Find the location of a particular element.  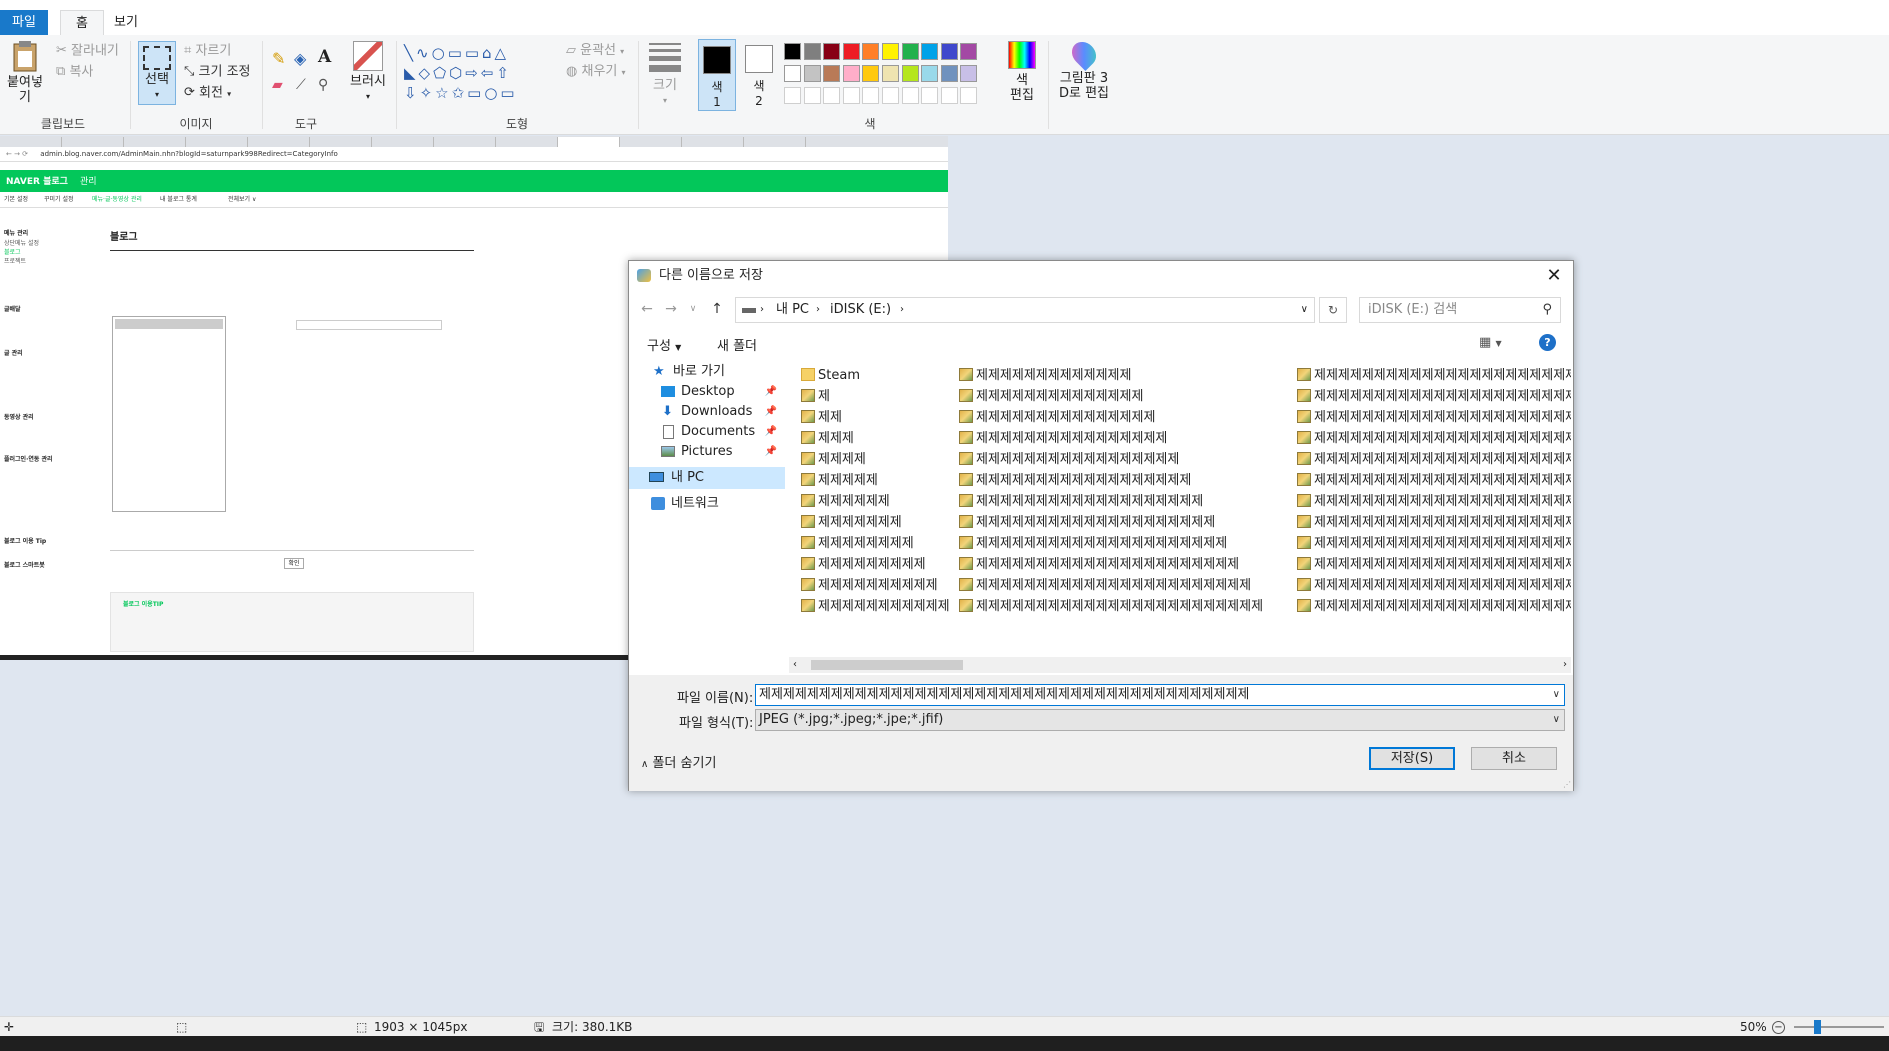

file-item: 제제제제 is located at coordinates (881, 459).